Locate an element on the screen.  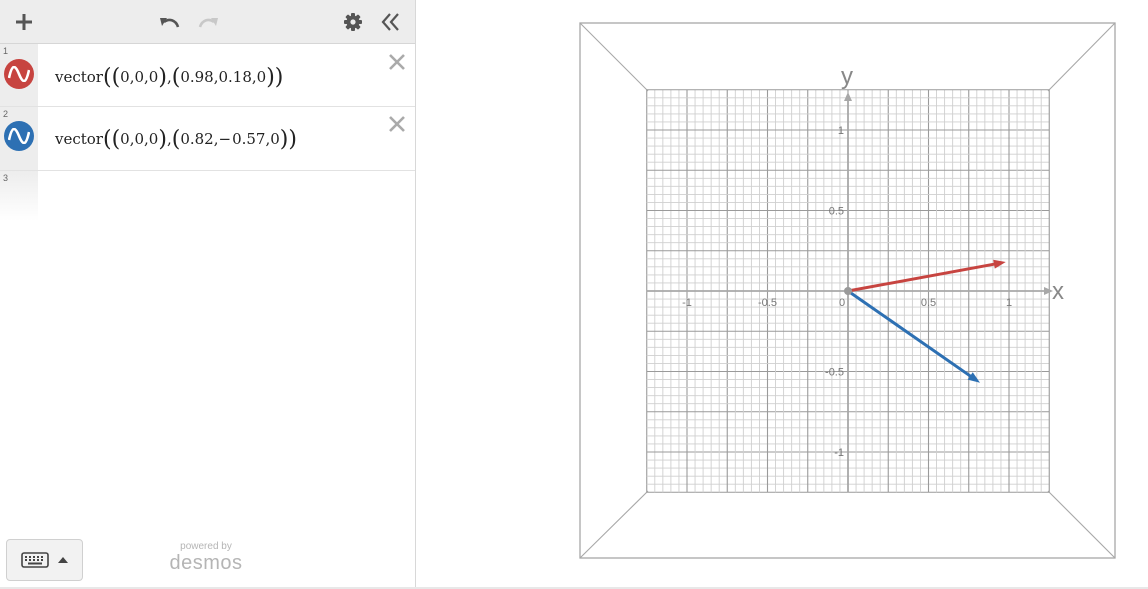
gear-icon is located at coordinates (353, 22).